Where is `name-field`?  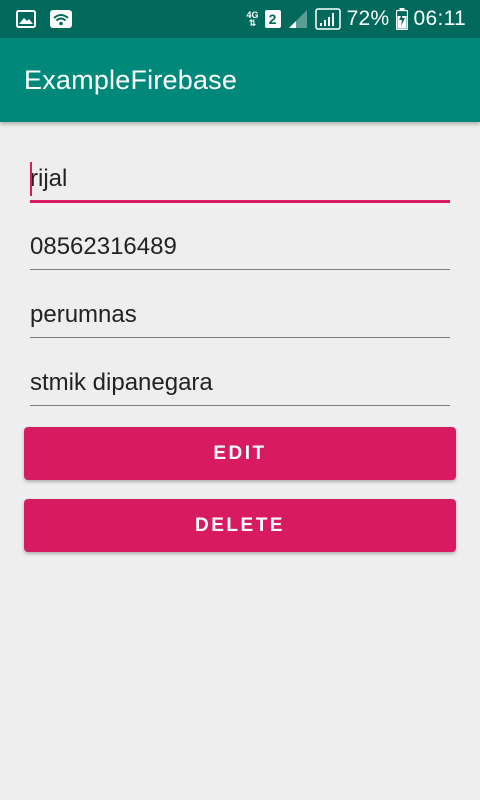 name-field is located at coordinates (240, 182).